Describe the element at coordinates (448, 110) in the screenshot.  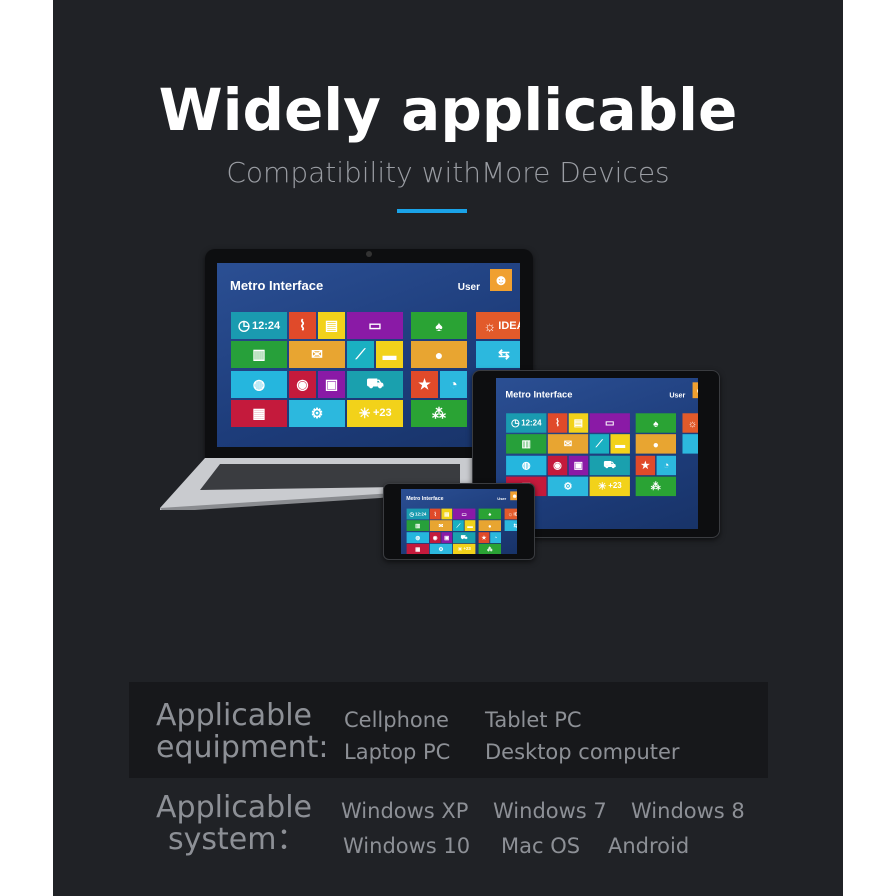
I see `page-title: Widely applicable` at that location.